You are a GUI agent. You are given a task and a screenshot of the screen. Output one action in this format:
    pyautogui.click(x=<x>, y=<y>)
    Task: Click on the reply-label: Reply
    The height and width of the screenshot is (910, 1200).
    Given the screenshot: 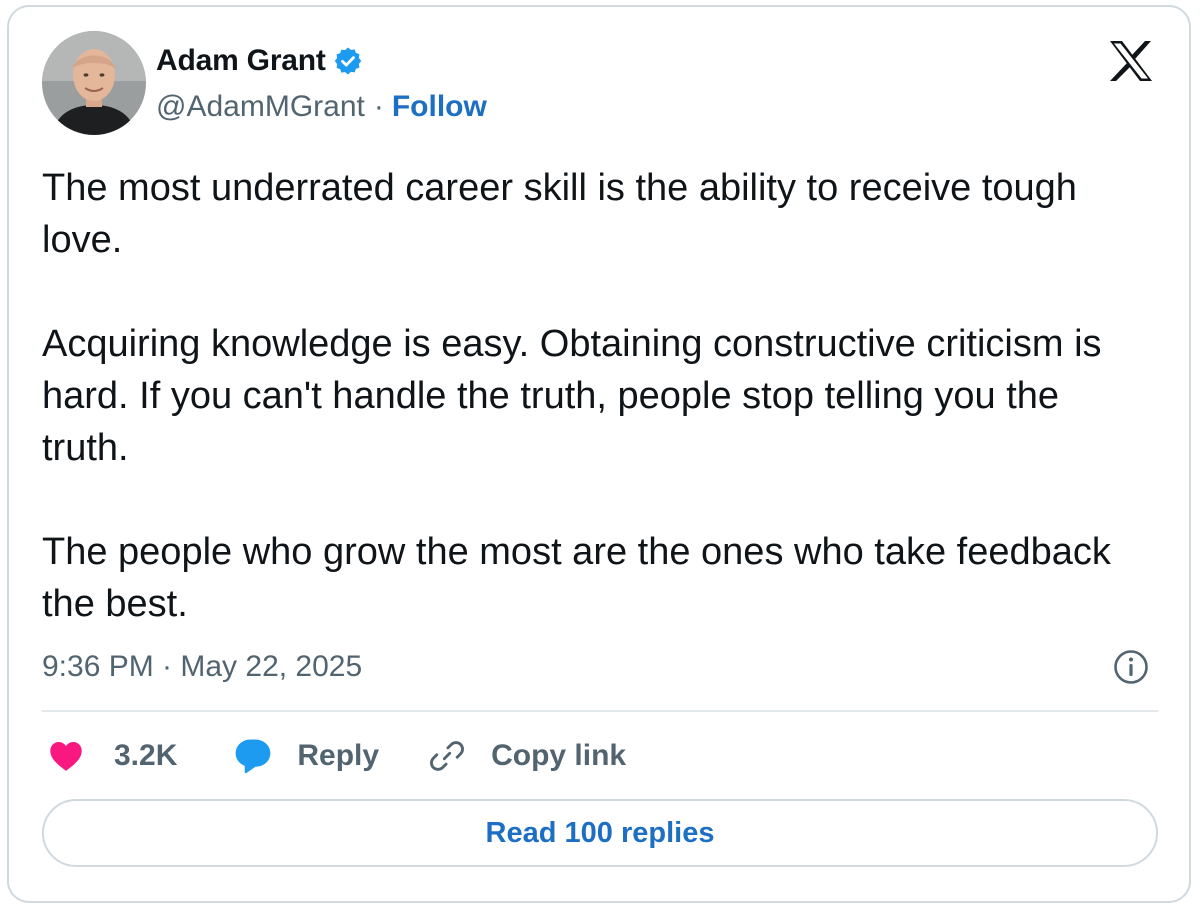 What is the action you would take?
    pyautogui.click(x=338, y=755)
    